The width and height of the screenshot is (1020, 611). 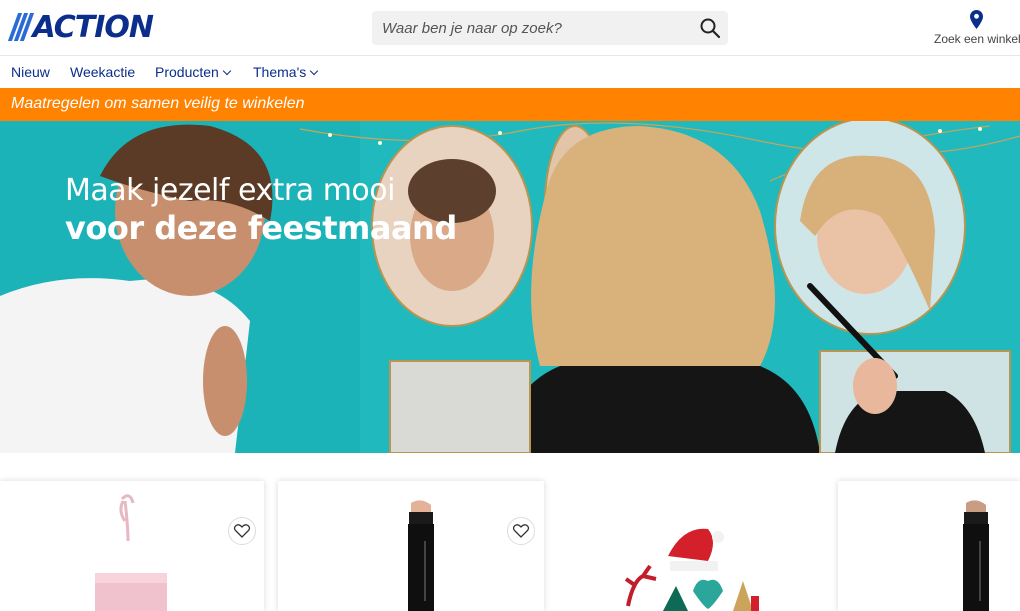 I want to click on nav-label: Producten, so click(x=187, y=72).